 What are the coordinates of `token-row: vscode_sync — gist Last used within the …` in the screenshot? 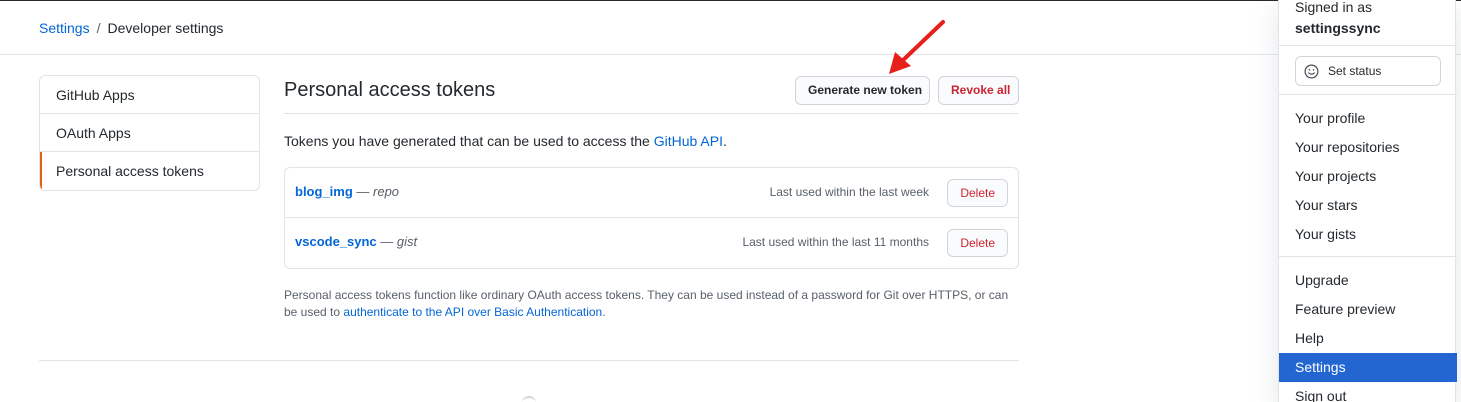 It's located at (651, 243).